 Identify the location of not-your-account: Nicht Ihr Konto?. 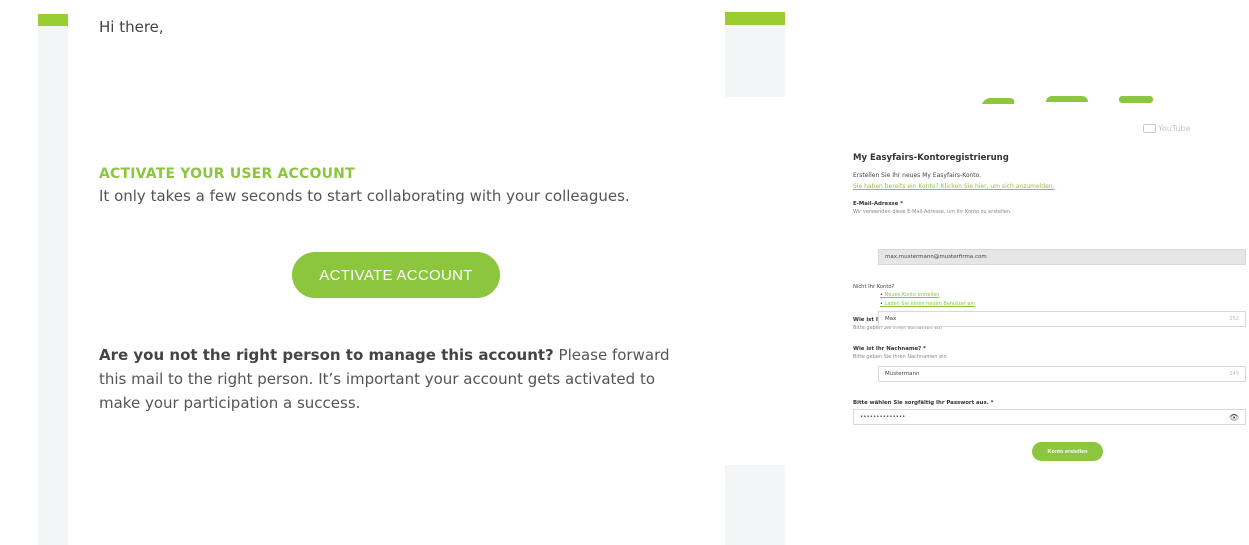
(874, 287).